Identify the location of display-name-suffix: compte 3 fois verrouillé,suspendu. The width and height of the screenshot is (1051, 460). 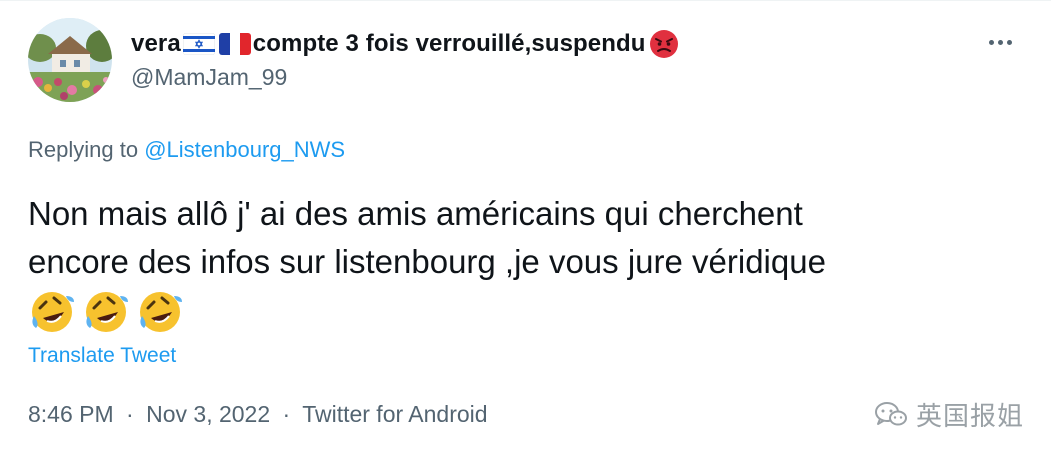
(449, 43).